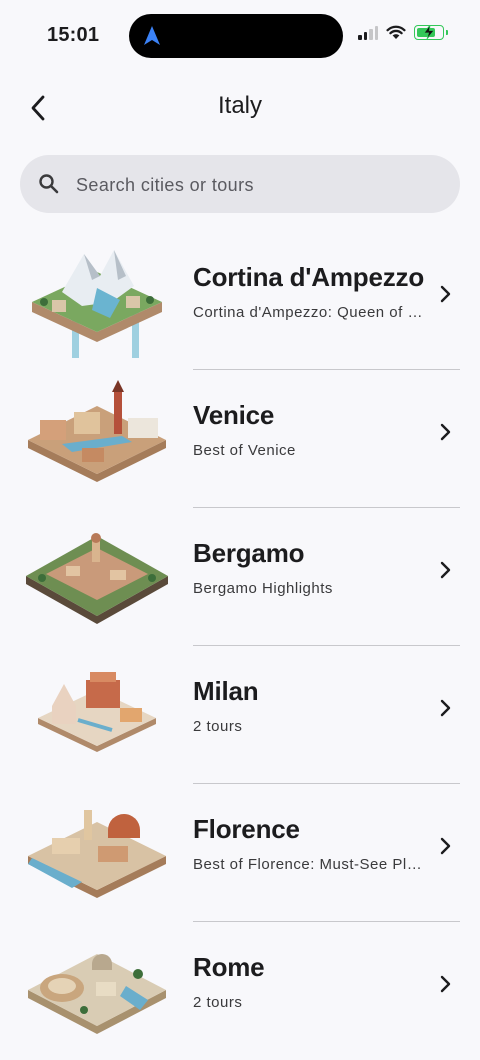 This screenshot has height=1060, width=480. Describe the element at coordinates (240, 991) in the screenshot. I see `city-row-rome: Rome 2 tours` at that location.